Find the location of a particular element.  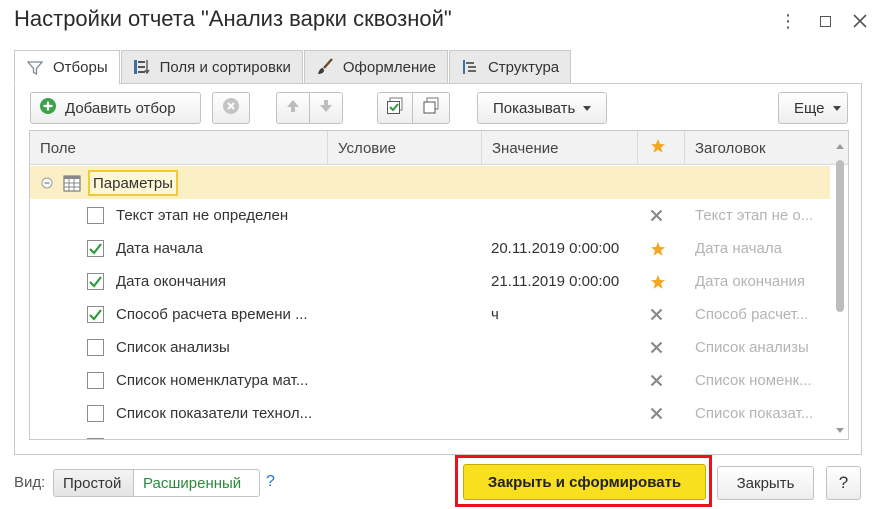

row-title: Дата начала is located at coordinates (762, 248).